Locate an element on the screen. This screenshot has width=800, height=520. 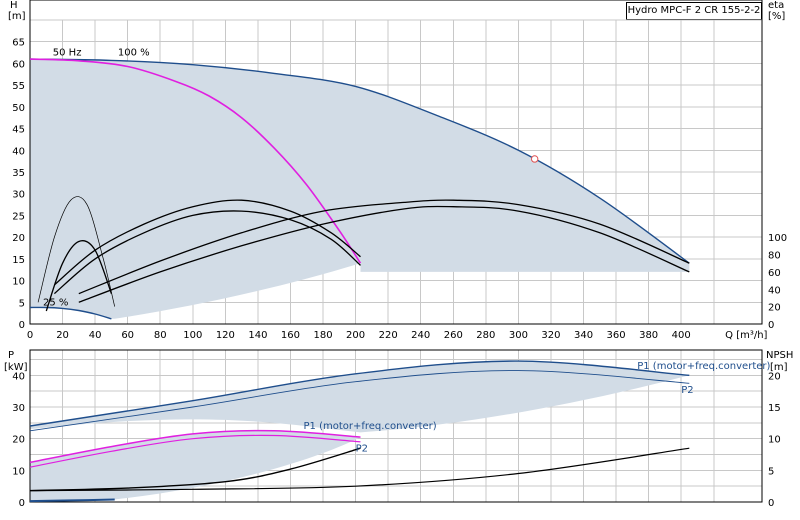
x-tick-label: 100 is located at coordinates (192, 335).